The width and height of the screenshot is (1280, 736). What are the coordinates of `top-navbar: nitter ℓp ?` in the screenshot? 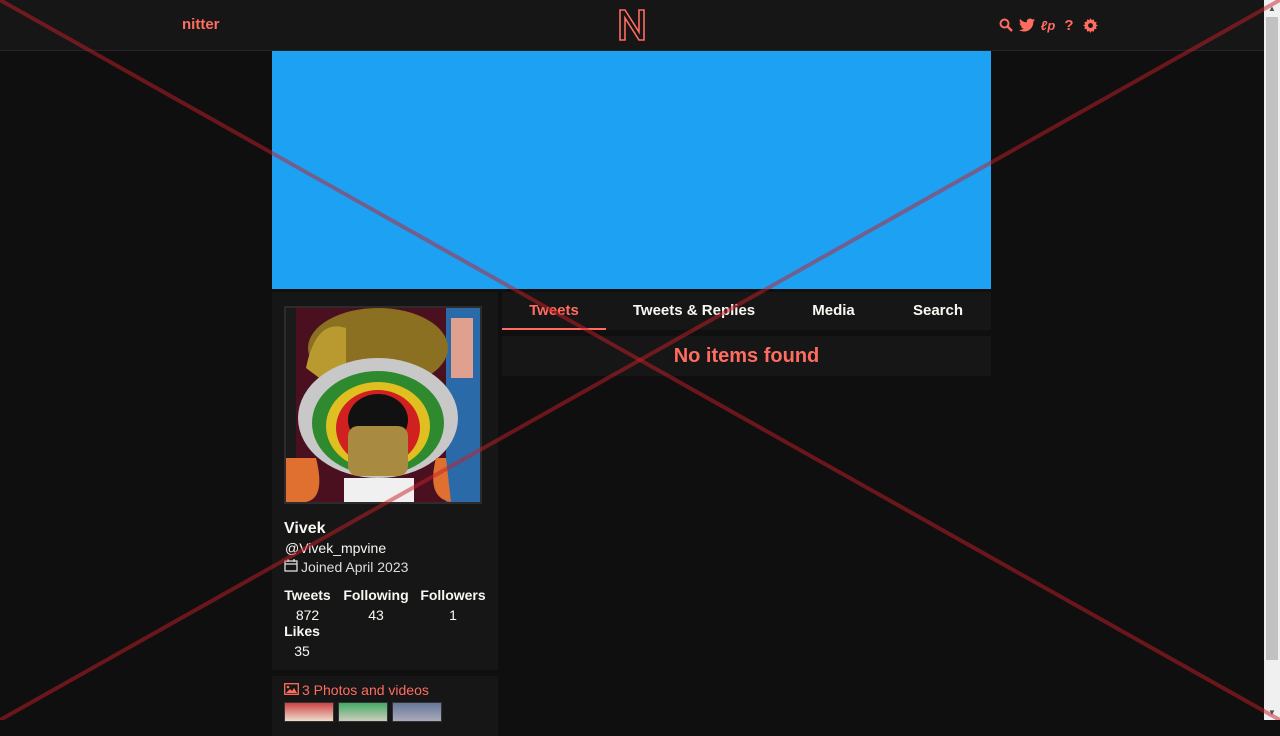 It's located at (632, 25).